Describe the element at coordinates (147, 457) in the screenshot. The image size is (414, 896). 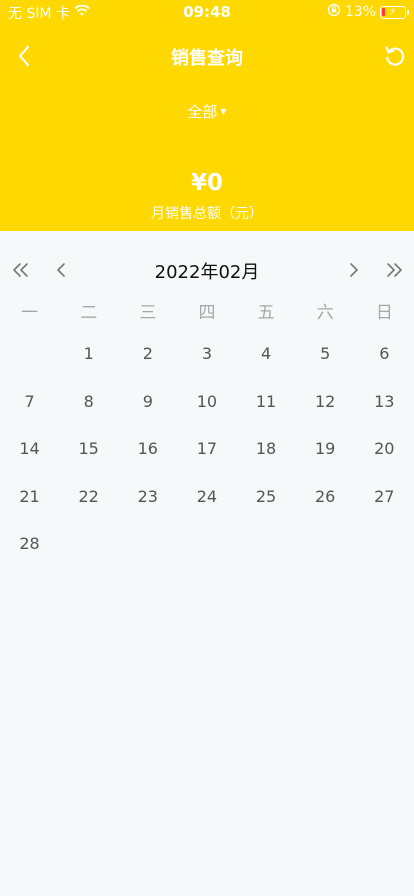
I see `calendar-day: 16` at that location.